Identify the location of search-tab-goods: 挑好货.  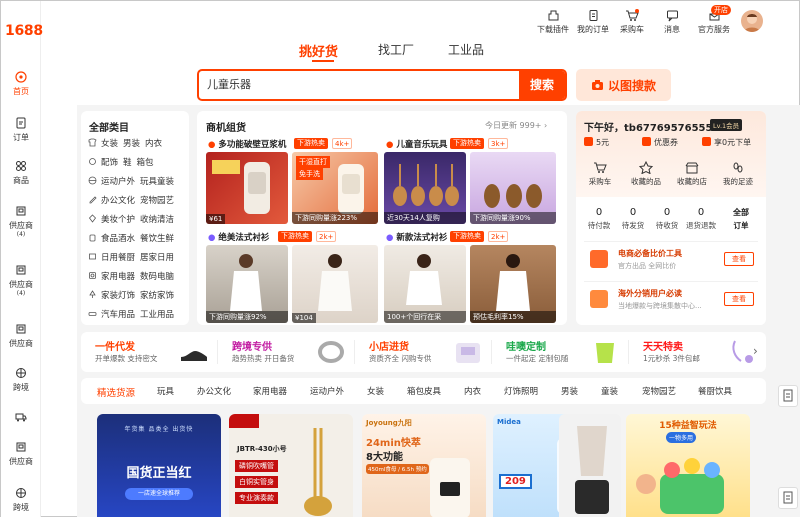
(318, 50).